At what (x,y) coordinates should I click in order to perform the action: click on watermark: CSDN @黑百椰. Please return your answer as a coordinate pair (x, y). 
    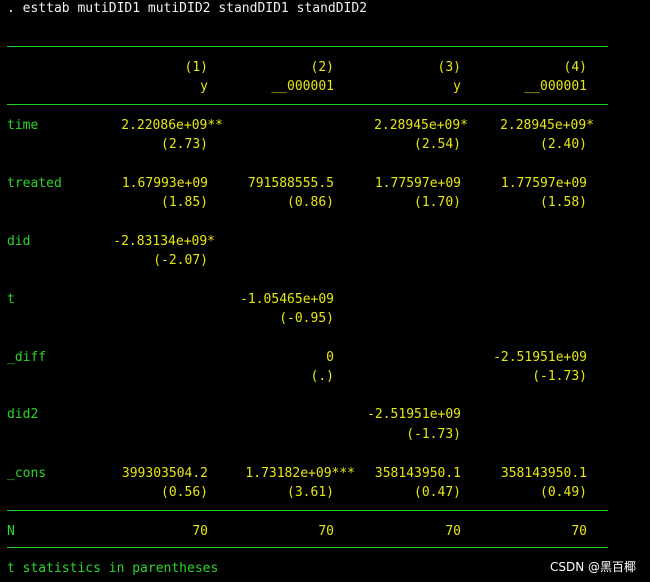
    Looking at the image, I should click on (592, 567).